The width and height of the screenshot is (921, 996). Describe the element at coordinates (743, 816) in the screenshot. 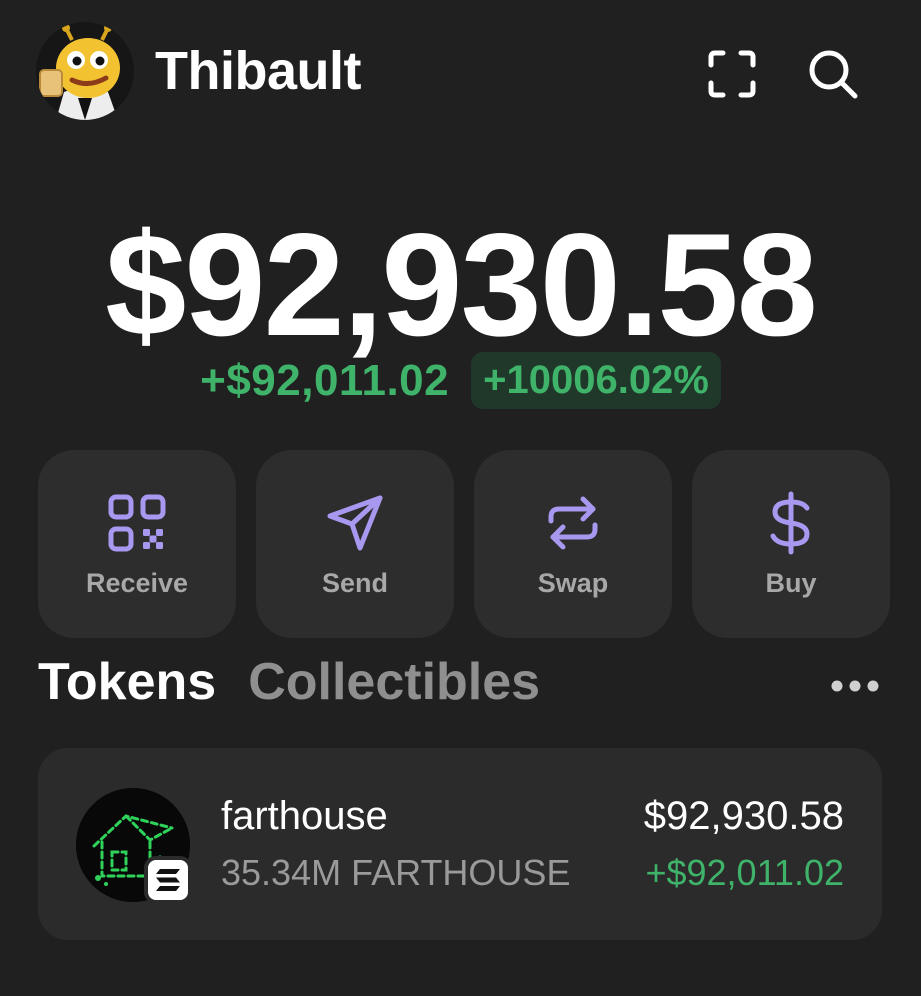

I see `token-value: $92,930.58` at that location.